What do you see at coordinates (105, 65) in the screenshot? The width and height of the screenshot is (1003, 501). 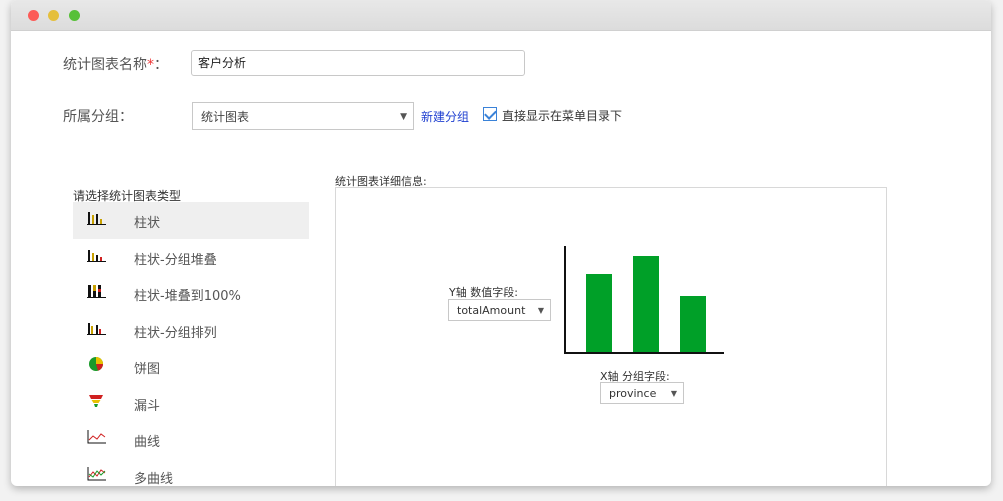 I see `chart-name-label-text: 统计图表名称` at bounding box center [105, 65].